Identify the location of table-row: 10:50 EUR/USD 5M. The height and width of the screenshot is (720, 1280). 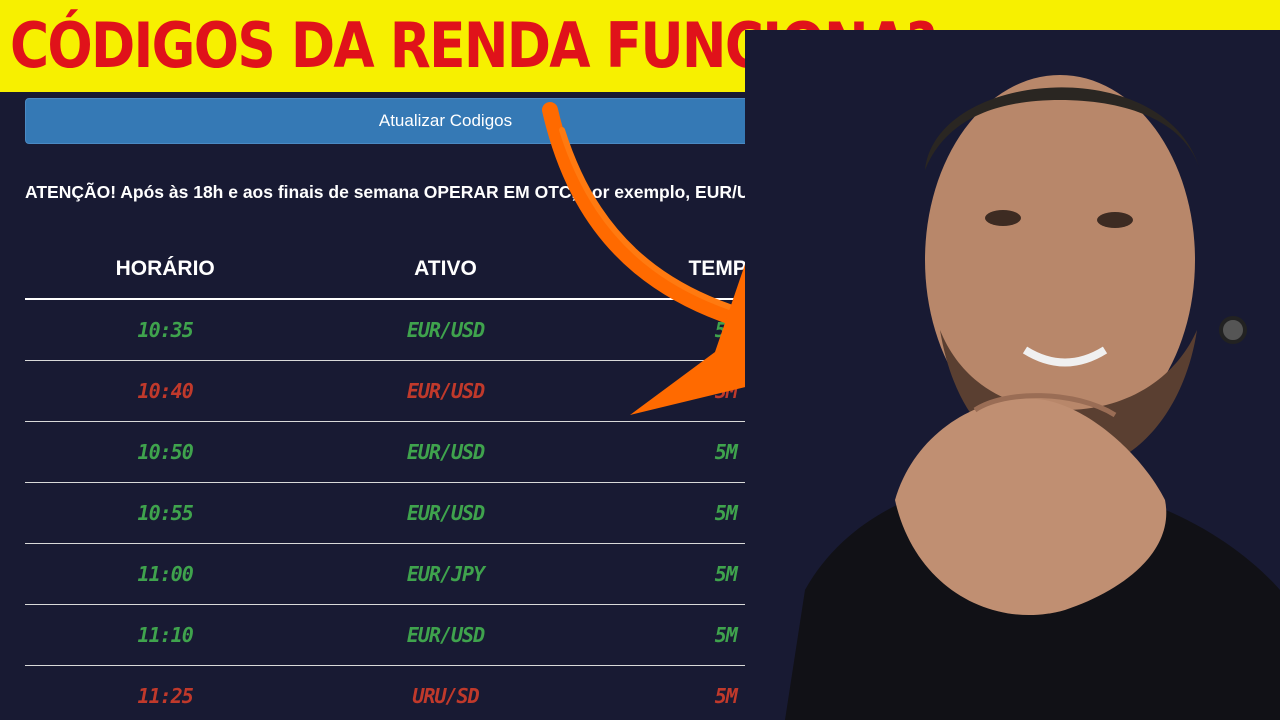
(445, 452).